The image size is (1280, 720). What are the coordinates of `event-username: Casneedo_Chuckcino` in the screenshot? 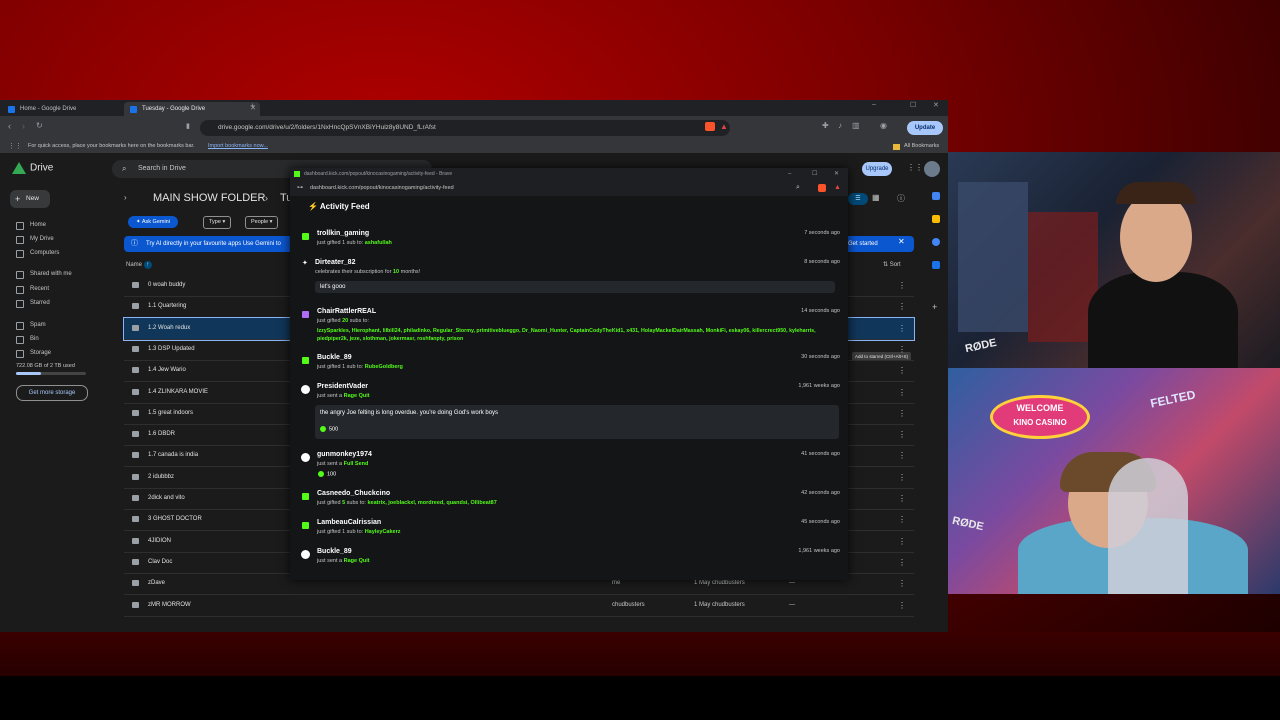 It's located at (353, 493).